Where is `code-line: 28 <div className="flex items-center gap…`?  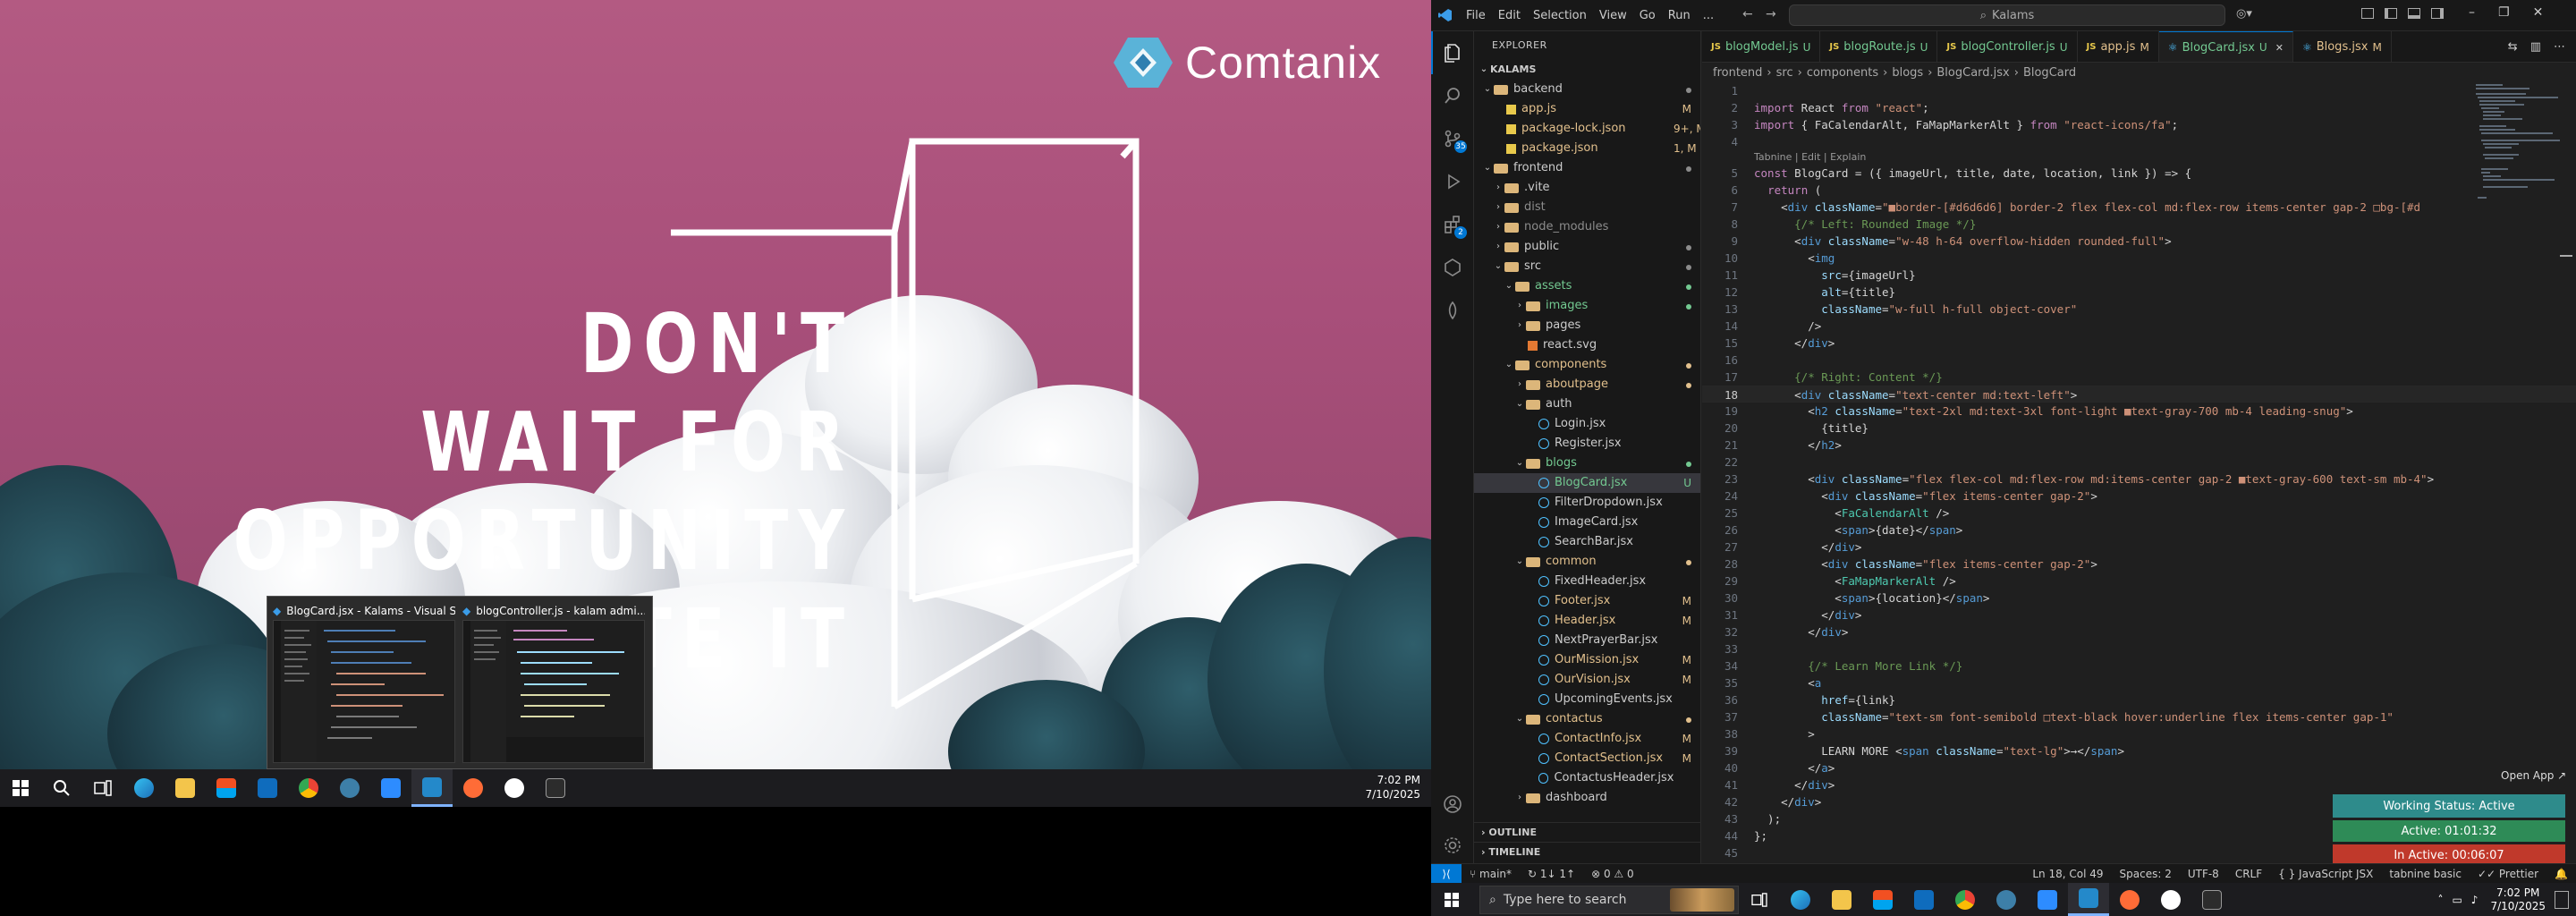
code-line: 28 <div className="flex items-center gap… is located at coordinates (2139, 564).